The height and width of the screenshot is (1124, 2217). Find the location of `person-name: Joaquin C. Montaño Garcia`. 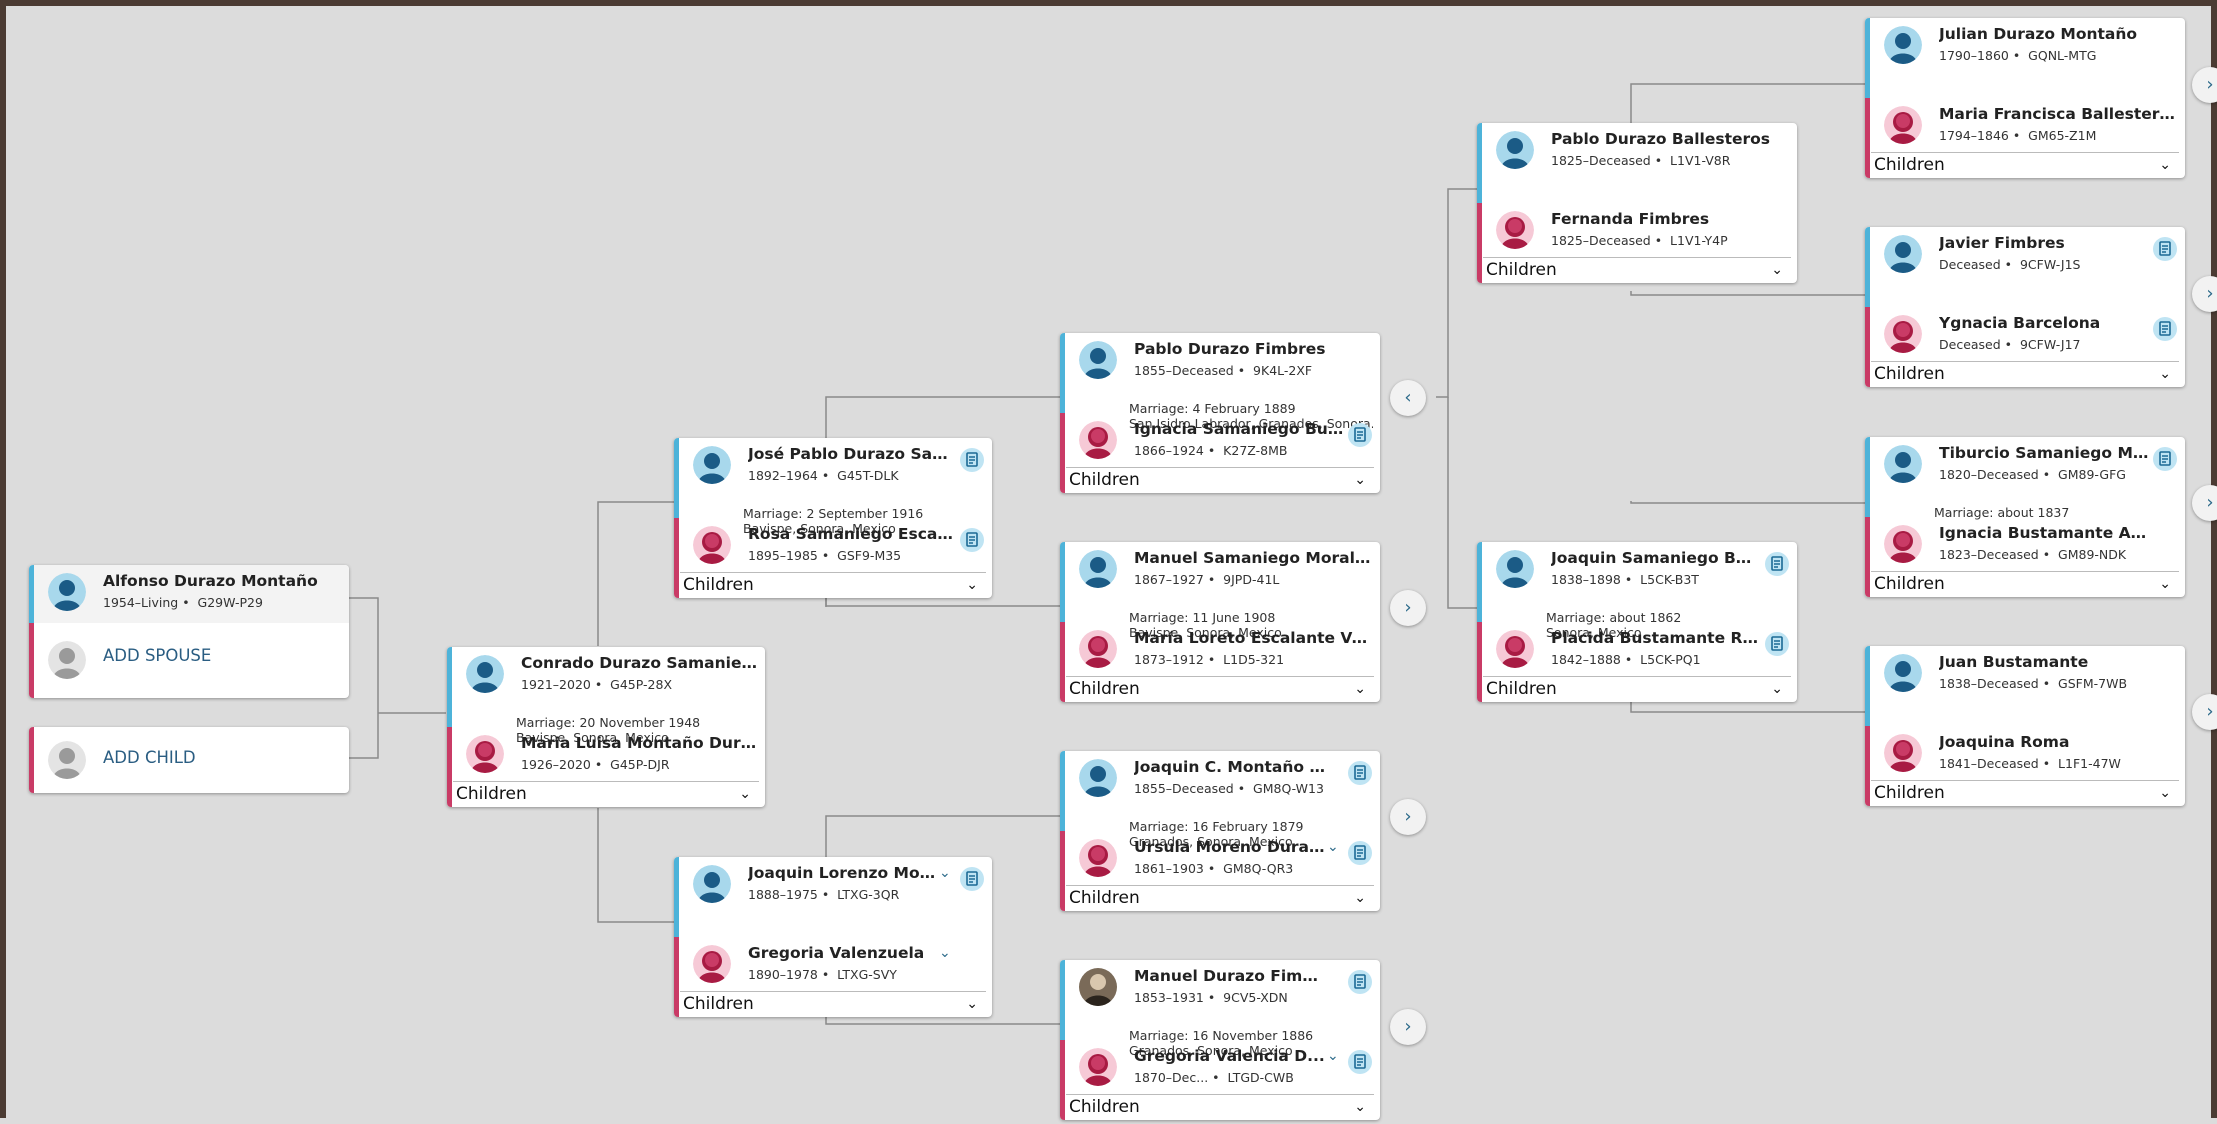

person-name: Joaquin C. Montaño Garcia is located at coordinates (1229, 767).